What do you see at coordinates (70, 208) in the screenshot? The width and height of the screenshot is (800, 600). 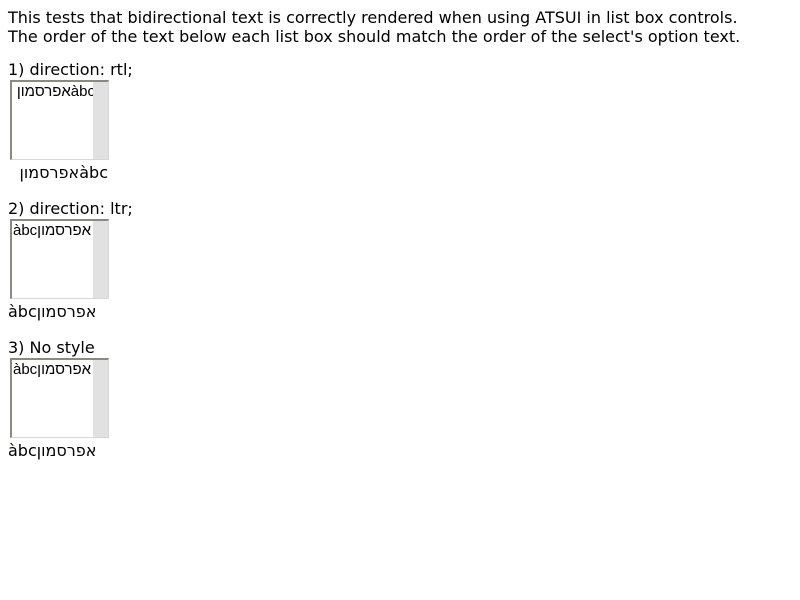 I see `section-2-label: 2) direction: ltr;` at bounding box center [70, 208].